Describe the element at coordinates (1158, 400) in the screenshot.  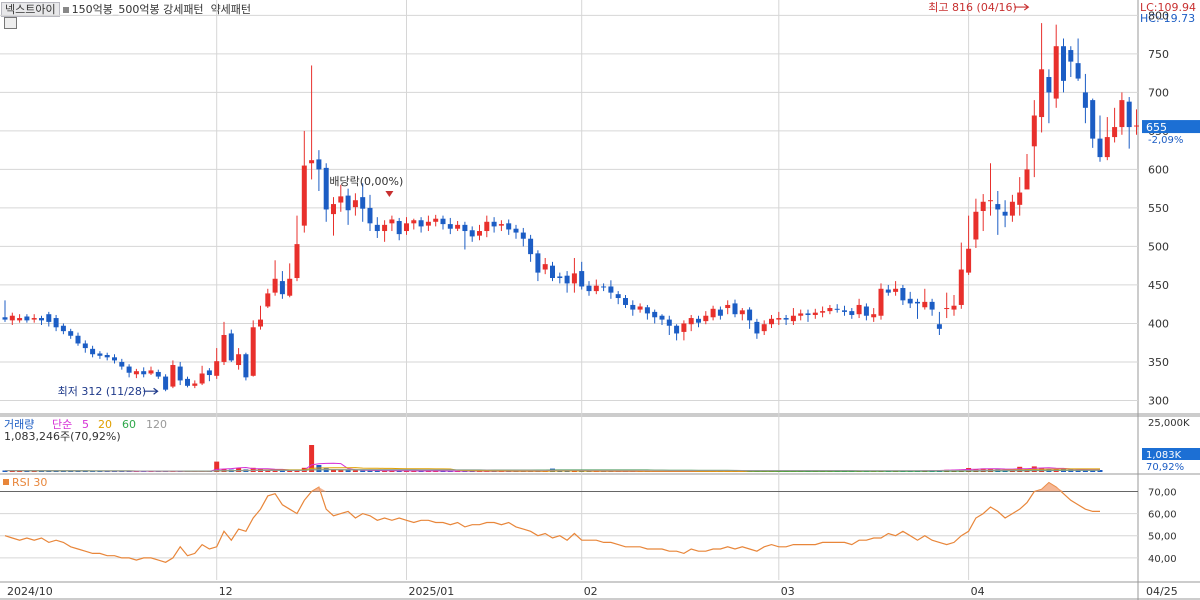
I see `price-axis-tick: 300` at that location.